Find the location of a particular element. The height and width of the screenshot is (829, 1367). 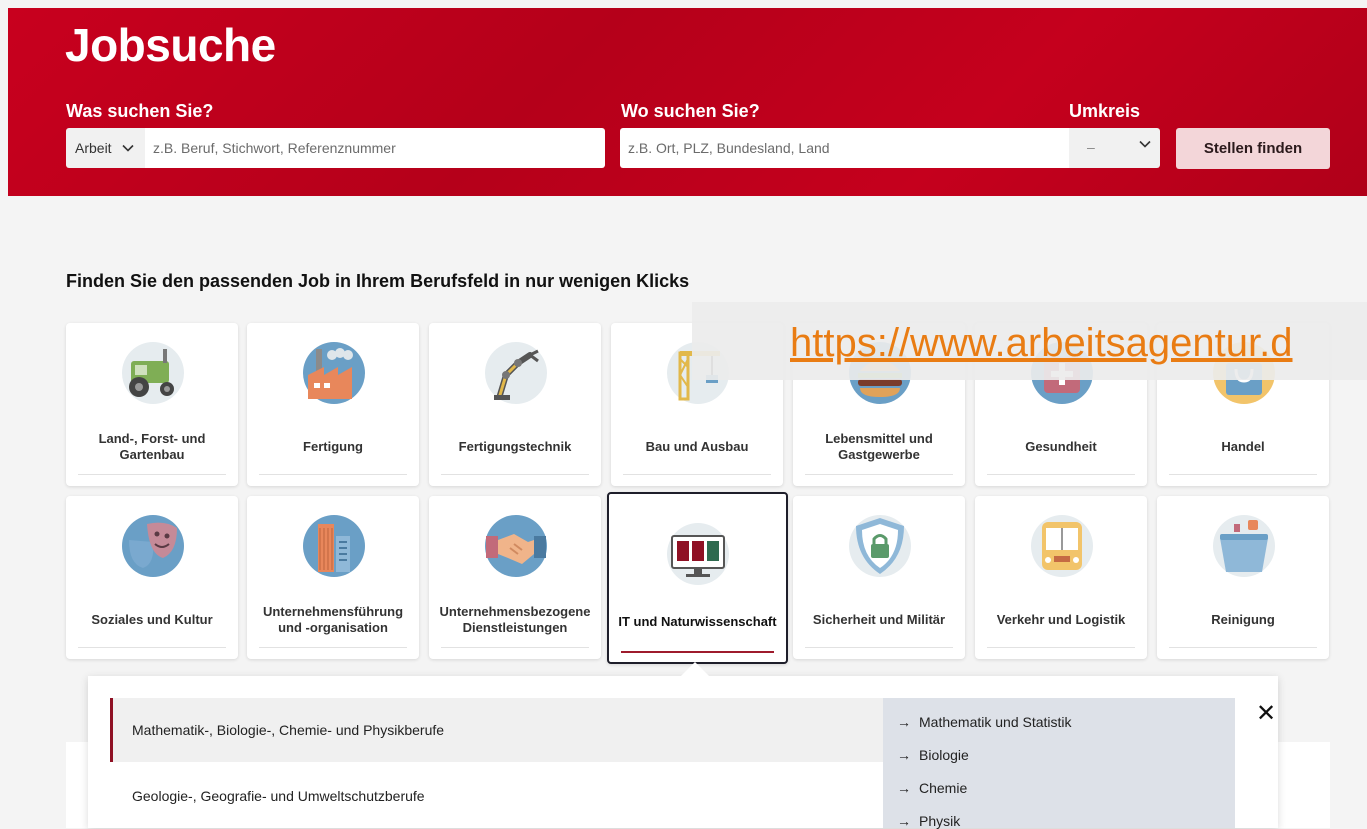

subcategory-link-chemie: → Chemie is located at coordinates (932, 788).